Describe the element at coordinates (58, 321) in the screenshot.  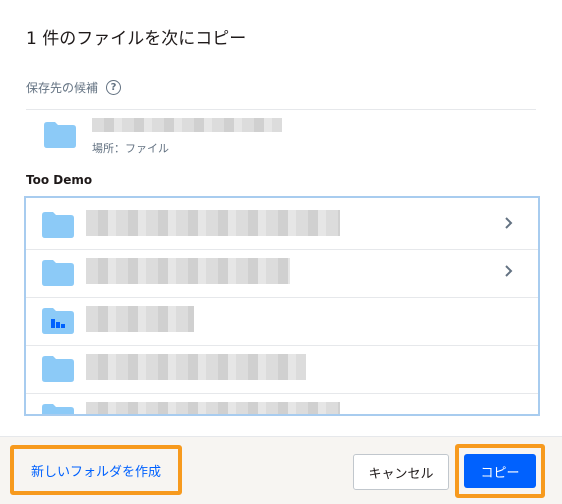
I see `team-folder-icon` at that location.